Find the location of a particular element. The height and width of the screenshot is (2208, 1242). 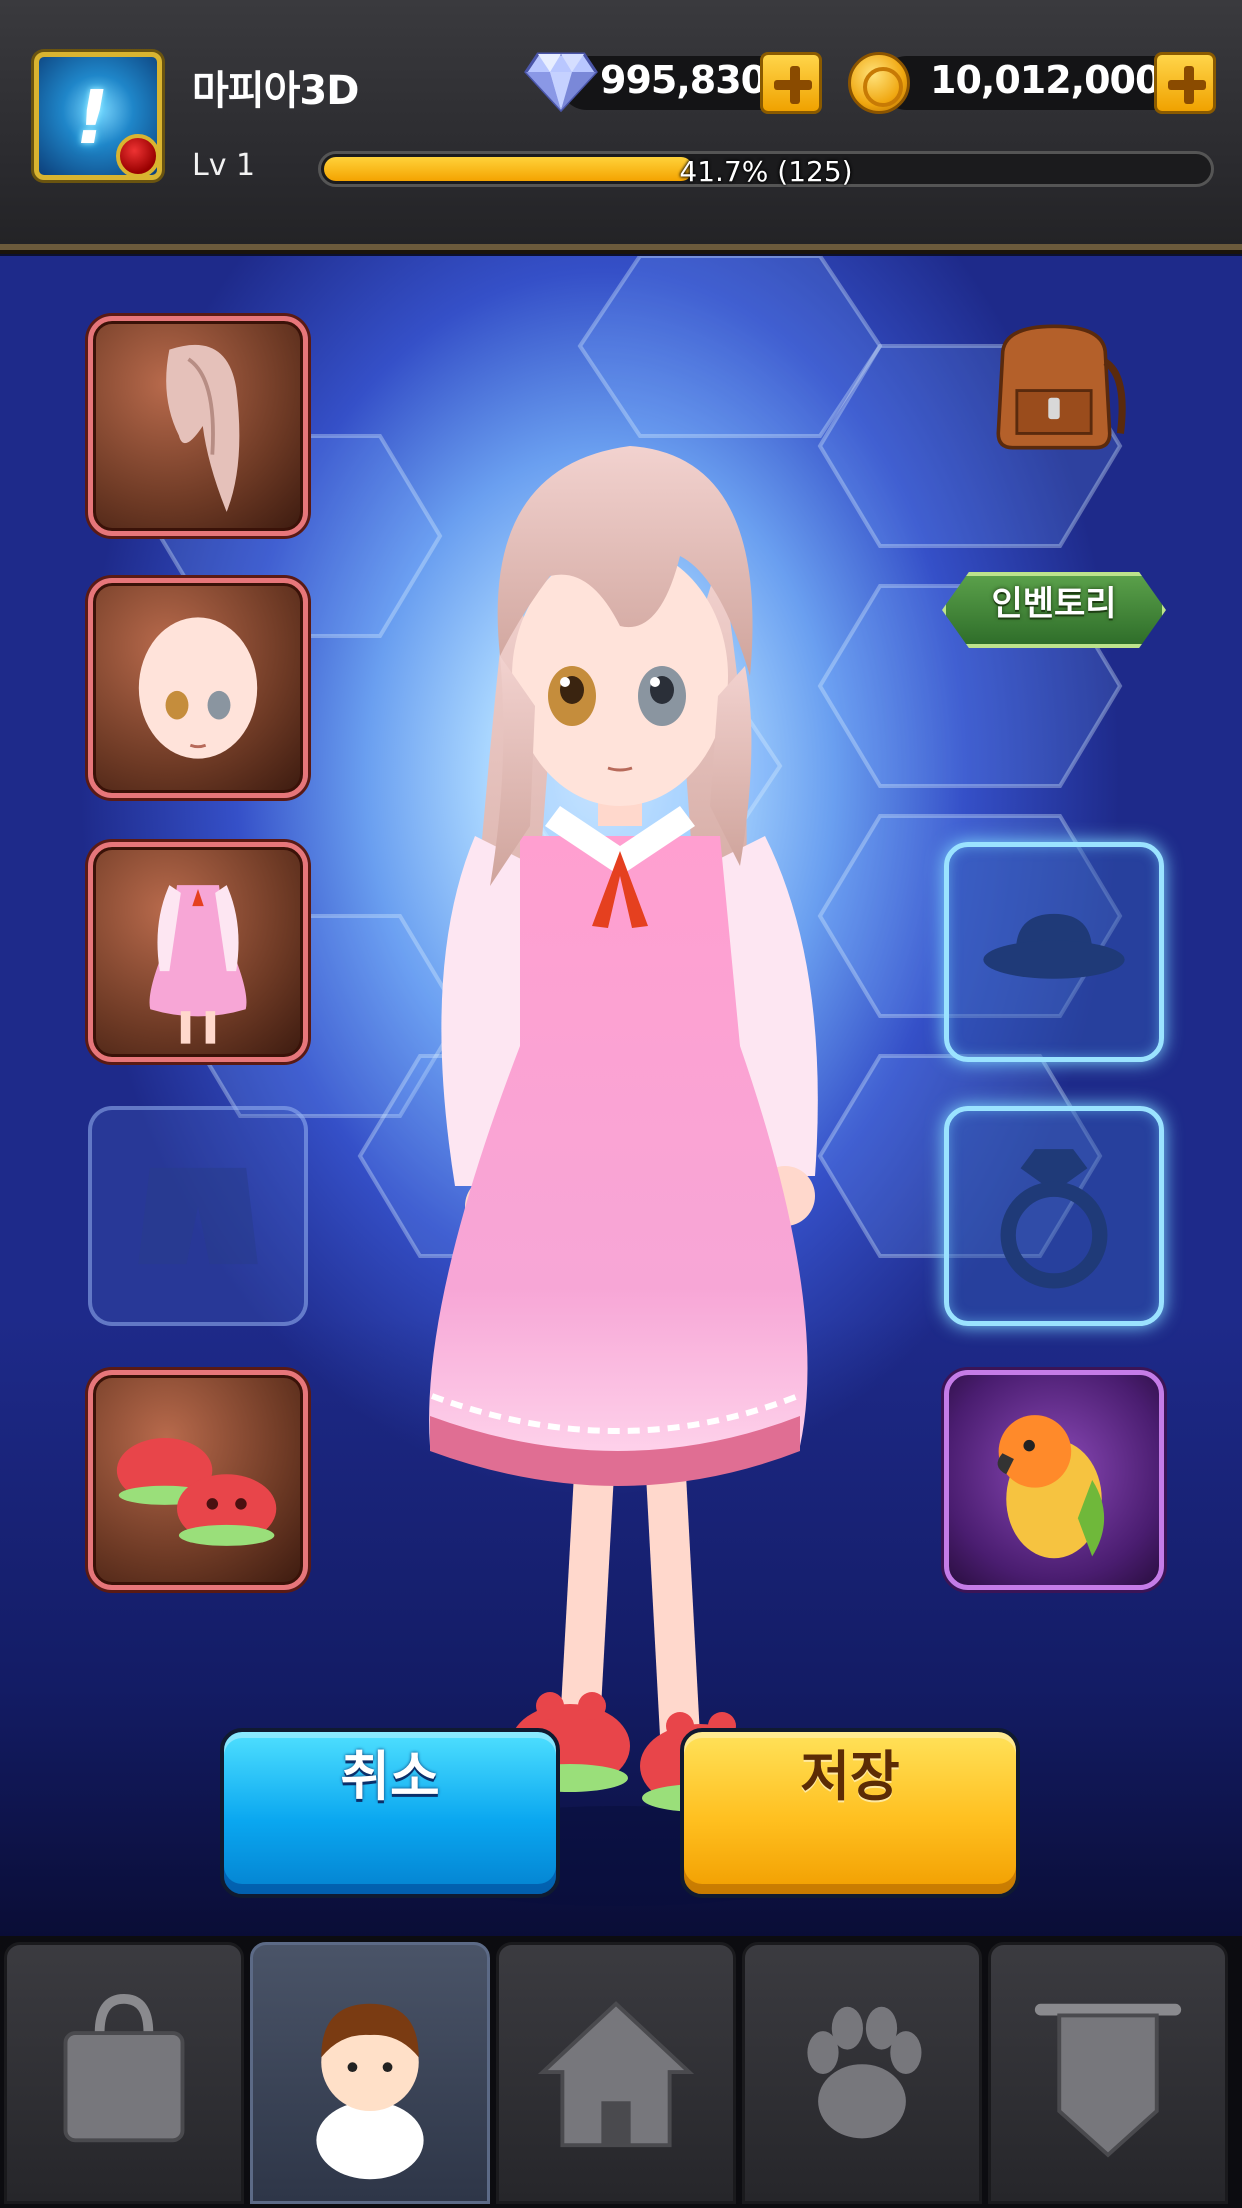

xp-progress-bar: 41.7% (125) is located at coordinates (766, 169).